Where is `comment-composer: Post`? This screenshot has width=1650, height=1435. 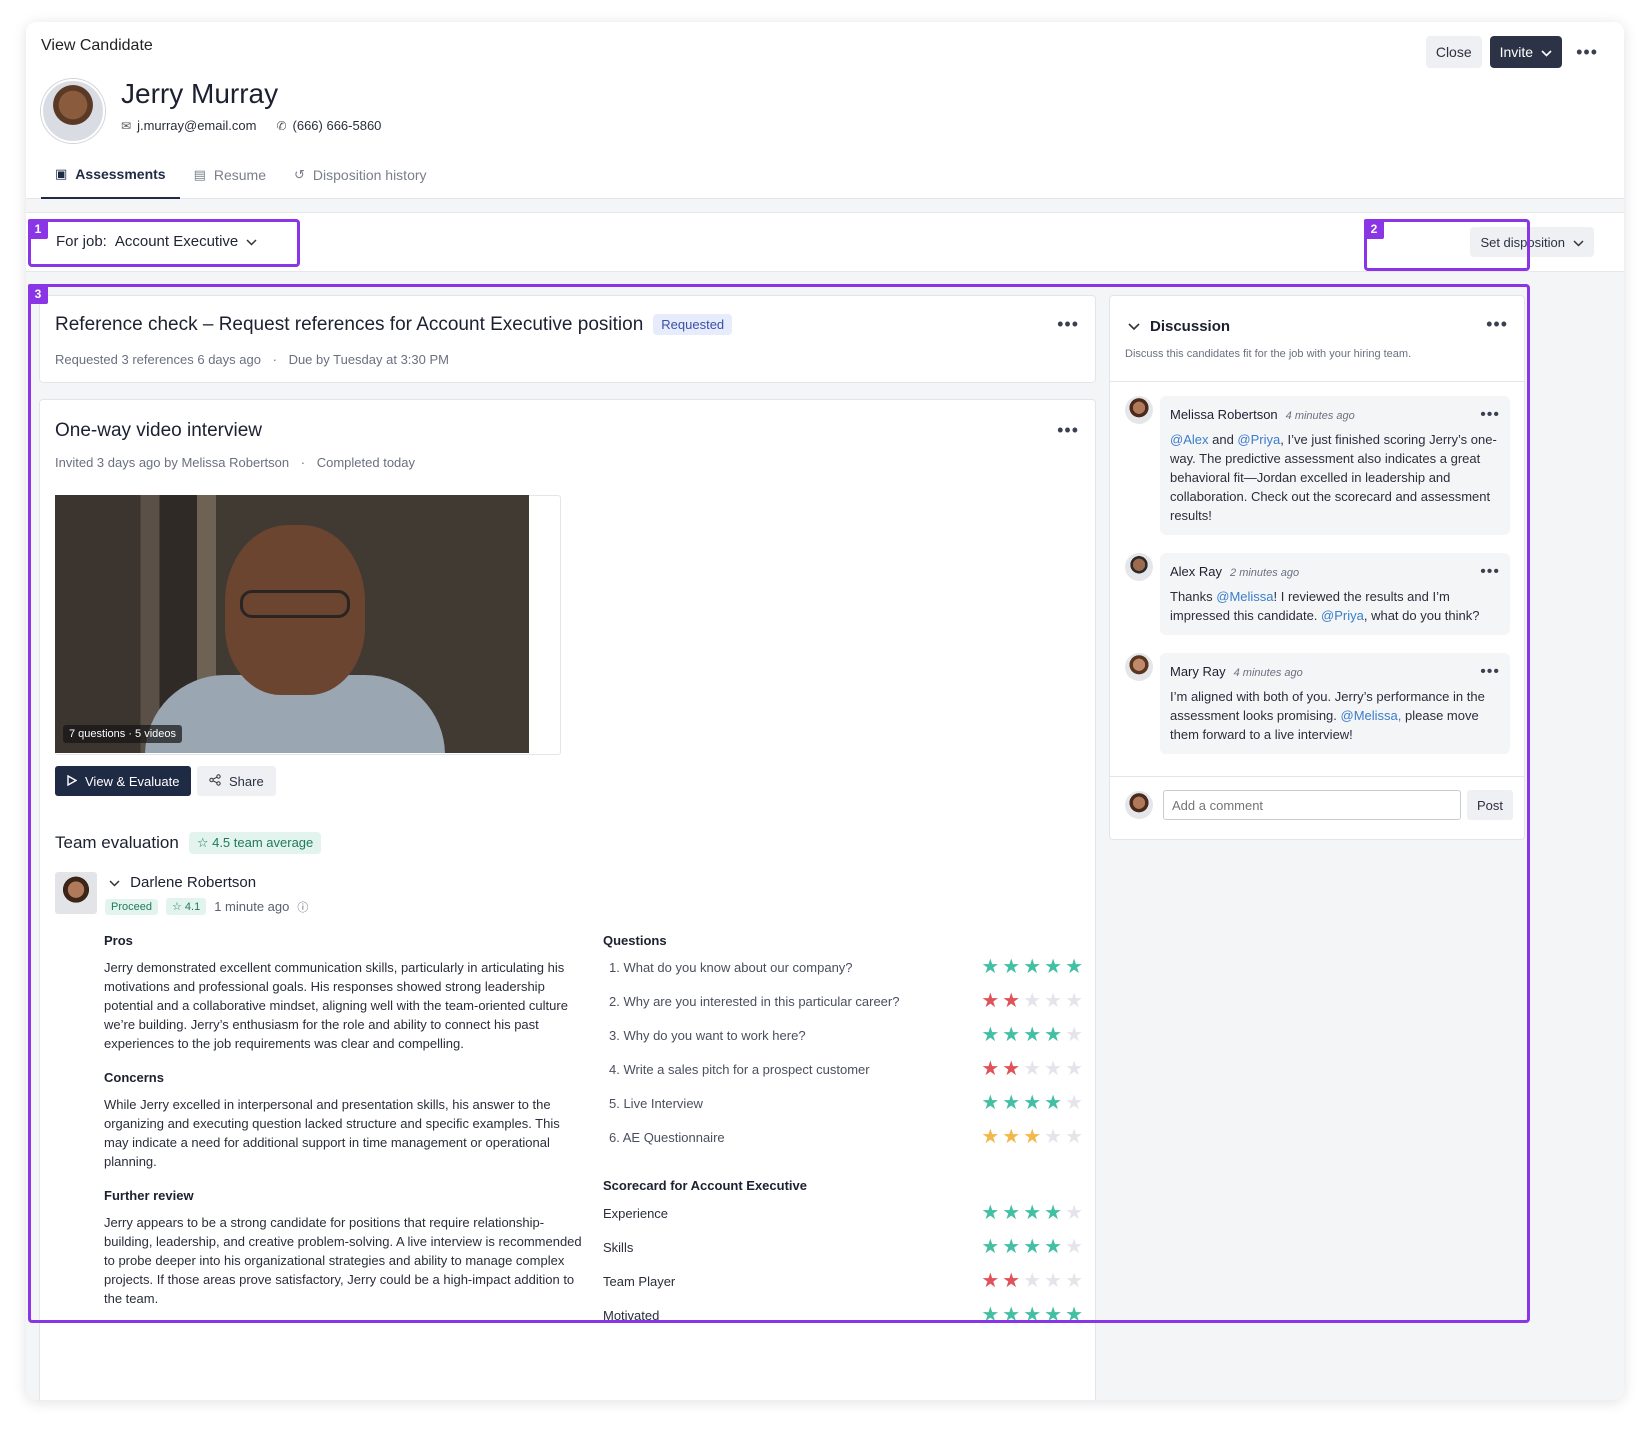 comment-composer: Post is located at coordinates (1319, 806).